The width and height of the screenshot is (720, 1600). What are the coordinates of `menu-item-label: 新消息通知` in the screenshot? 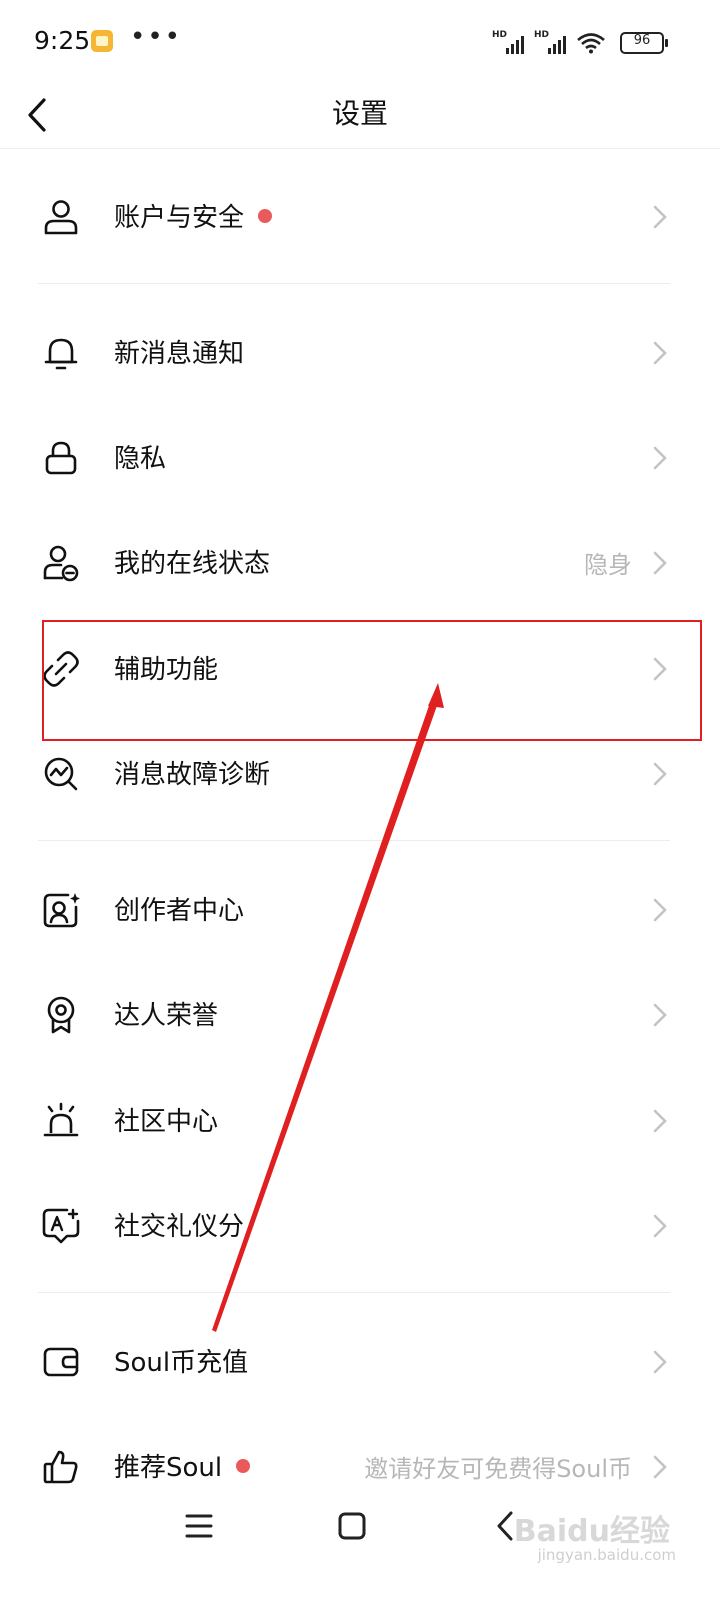 It's located at (179, 354).